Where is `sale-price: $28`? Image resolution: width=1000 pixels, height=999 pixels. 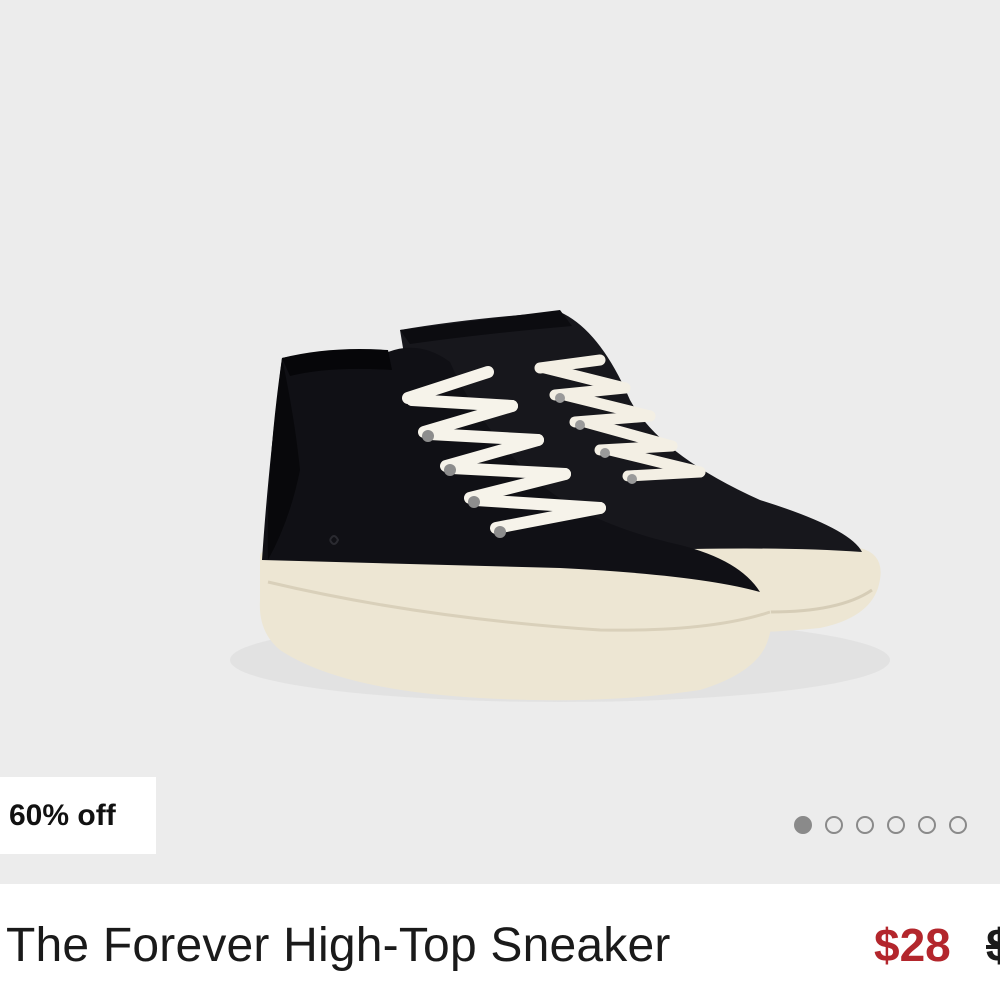
sale-price: $28 is located at coordinates (912, 945).